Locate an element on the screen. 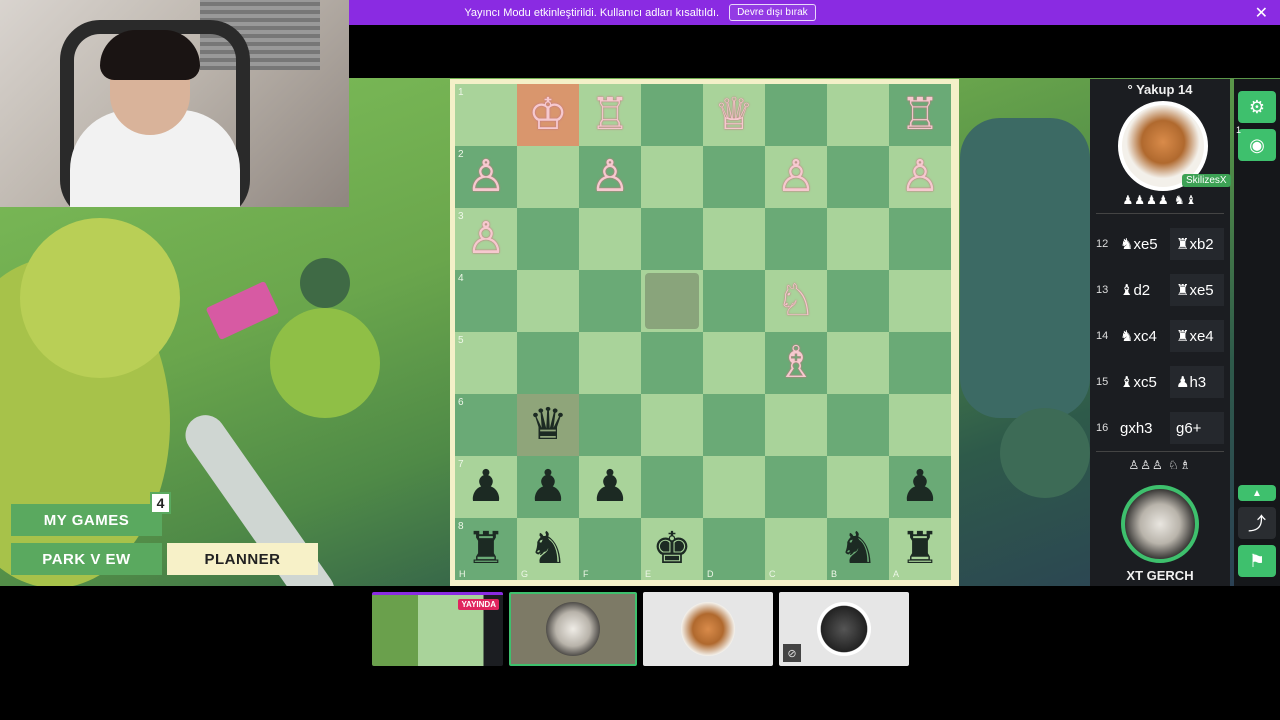  collapse-up-icon: ▲ is located at coordinates (1257, 493).